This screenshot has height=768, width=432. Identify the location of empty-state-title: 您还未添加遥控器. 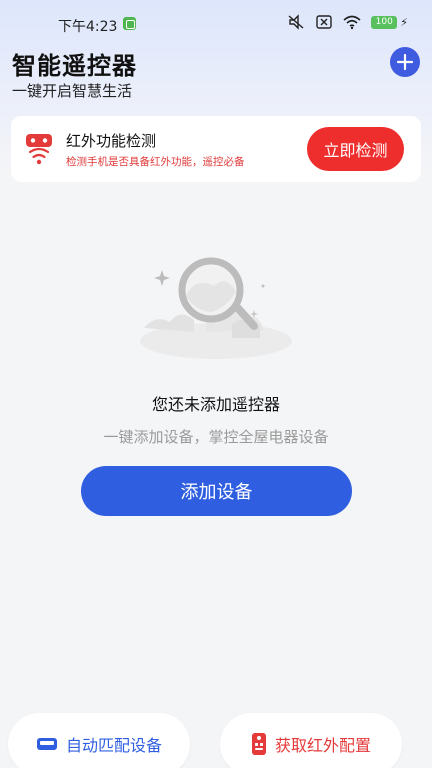
(215, 404).